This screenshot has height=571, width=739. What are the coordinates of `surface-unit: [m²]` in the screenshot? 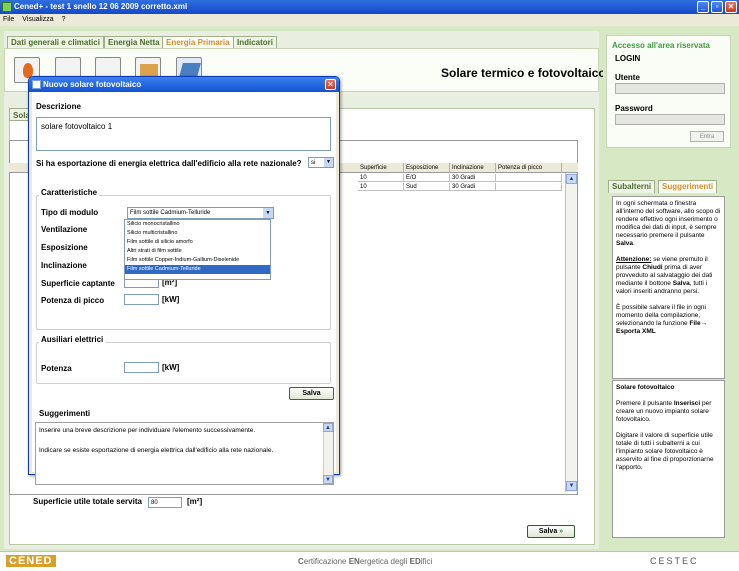 It's located at (195, 501).